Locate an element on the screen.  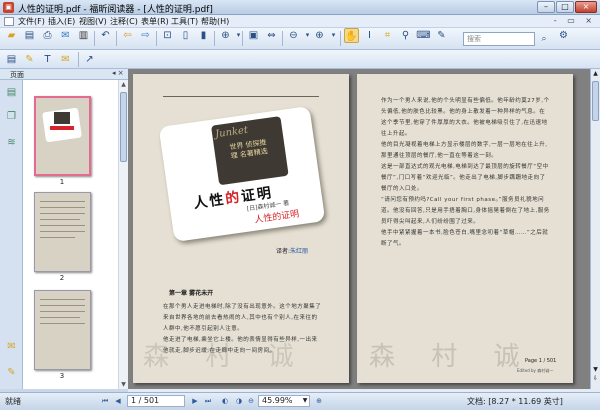
document-window-controls: - ▭ × is located at coordinates (575, 20).